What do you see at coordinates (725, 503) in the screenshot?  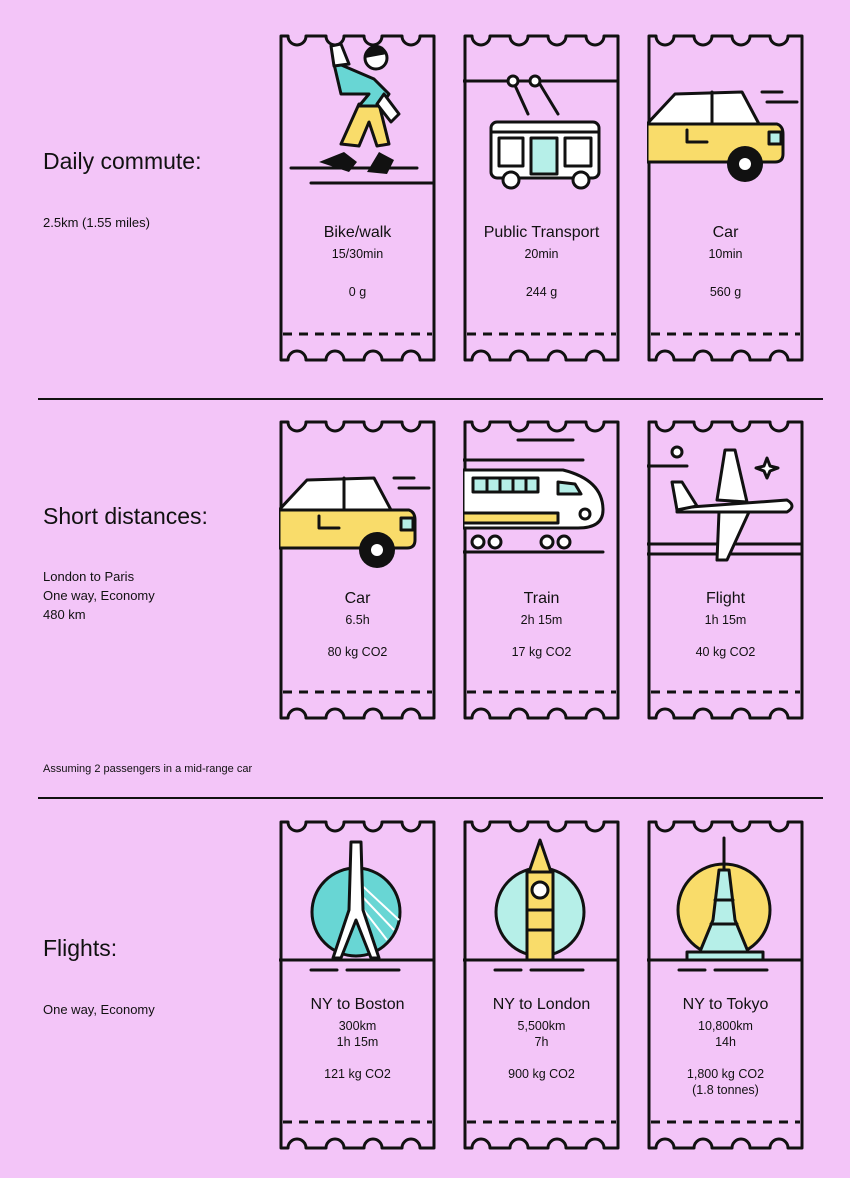 I see `airplane-icon` at bounding box center [725, 503].